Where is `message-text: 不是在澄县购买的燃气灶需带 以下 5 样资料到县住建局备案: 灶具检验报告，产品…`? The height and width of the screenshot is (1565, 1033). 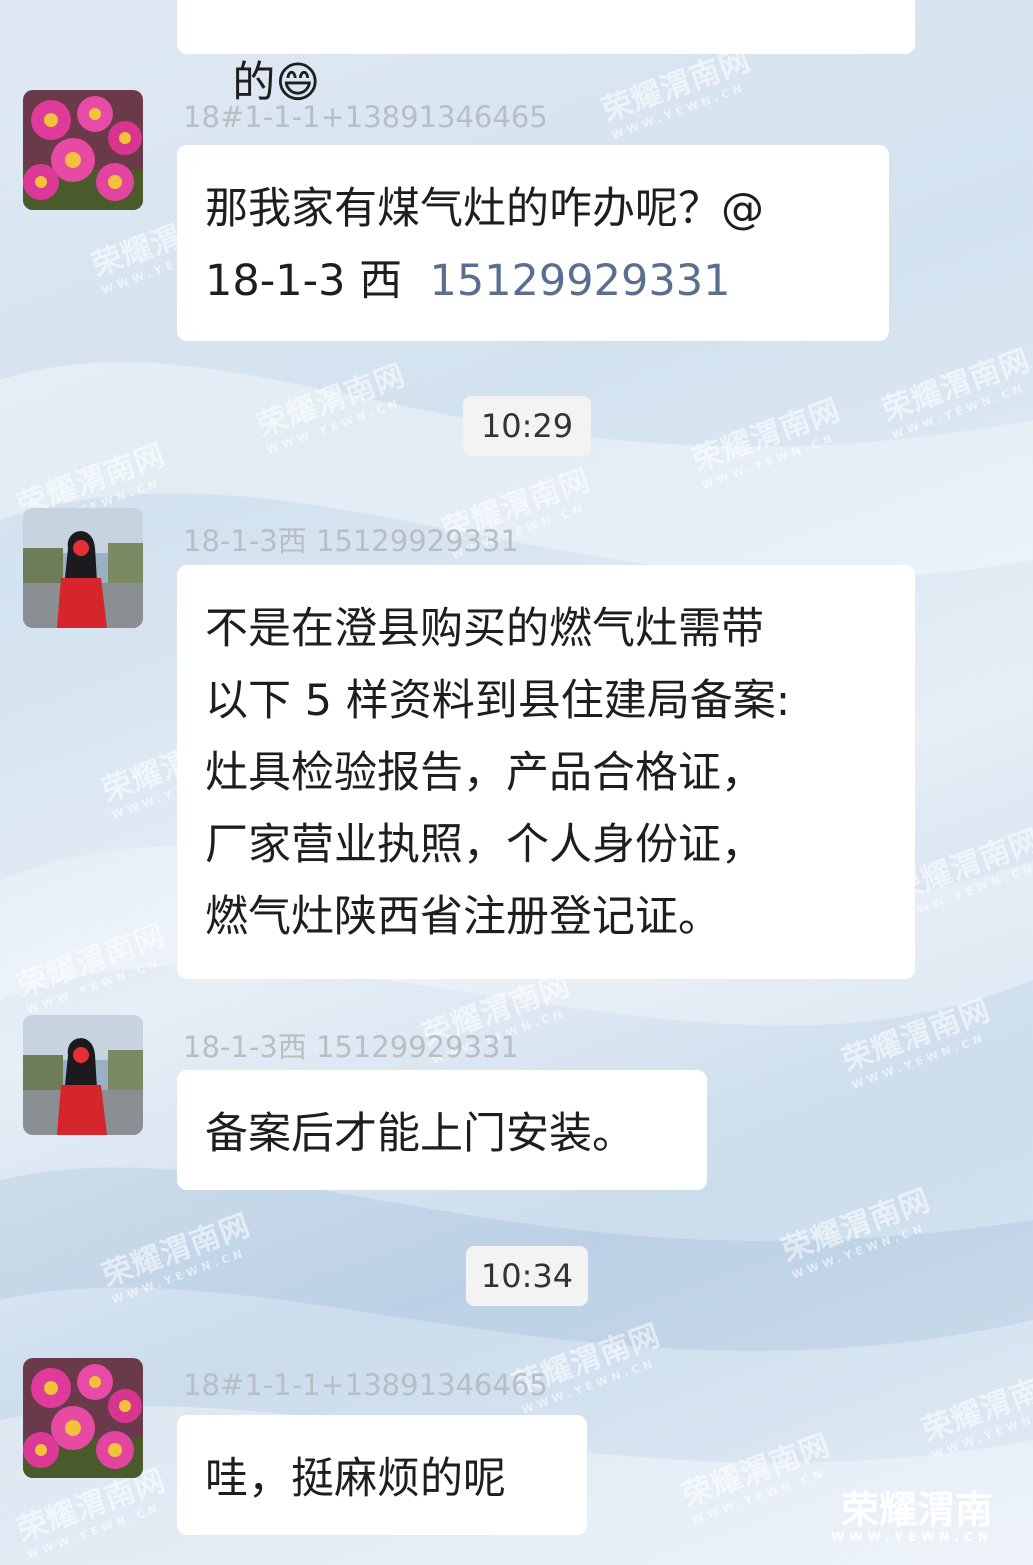 message-text: 不是在澄县购买的燃气灶需带 以下 5 样资料到县住建局备案: 灶具检验报告，产品… is located at coordinates (498, 773).